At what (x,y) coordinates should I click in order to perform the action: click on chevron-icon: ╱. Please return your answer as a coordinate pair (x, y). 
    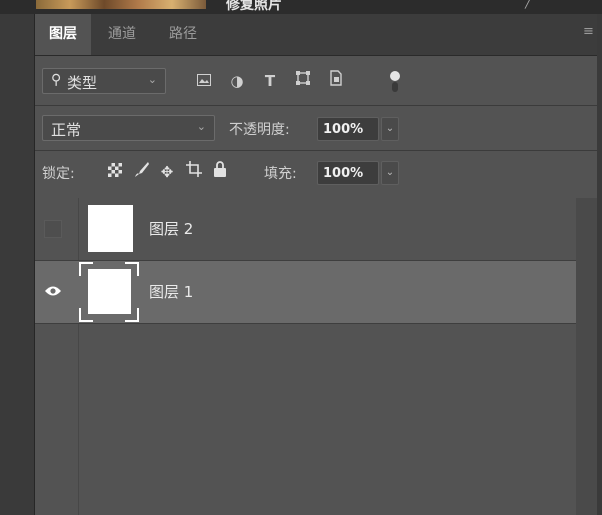
    Looking at the image, I should click on (528, 4).